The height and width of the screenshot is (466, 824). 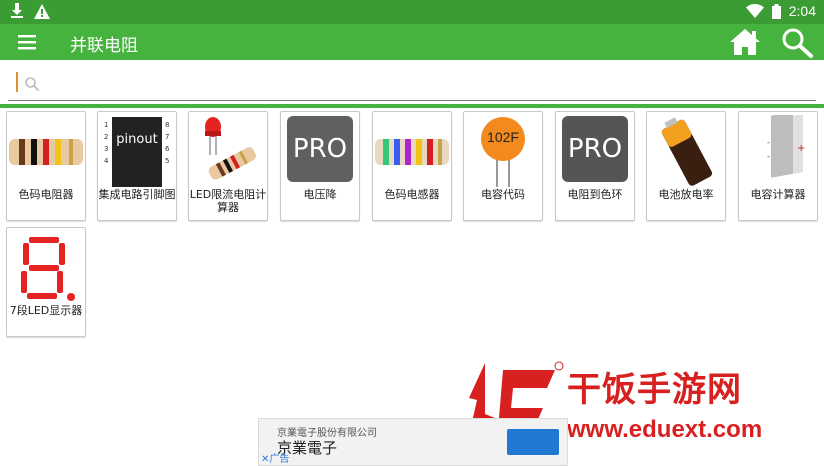 I want to click on ic-chip-text: pinout, so click(x=137, y=139).